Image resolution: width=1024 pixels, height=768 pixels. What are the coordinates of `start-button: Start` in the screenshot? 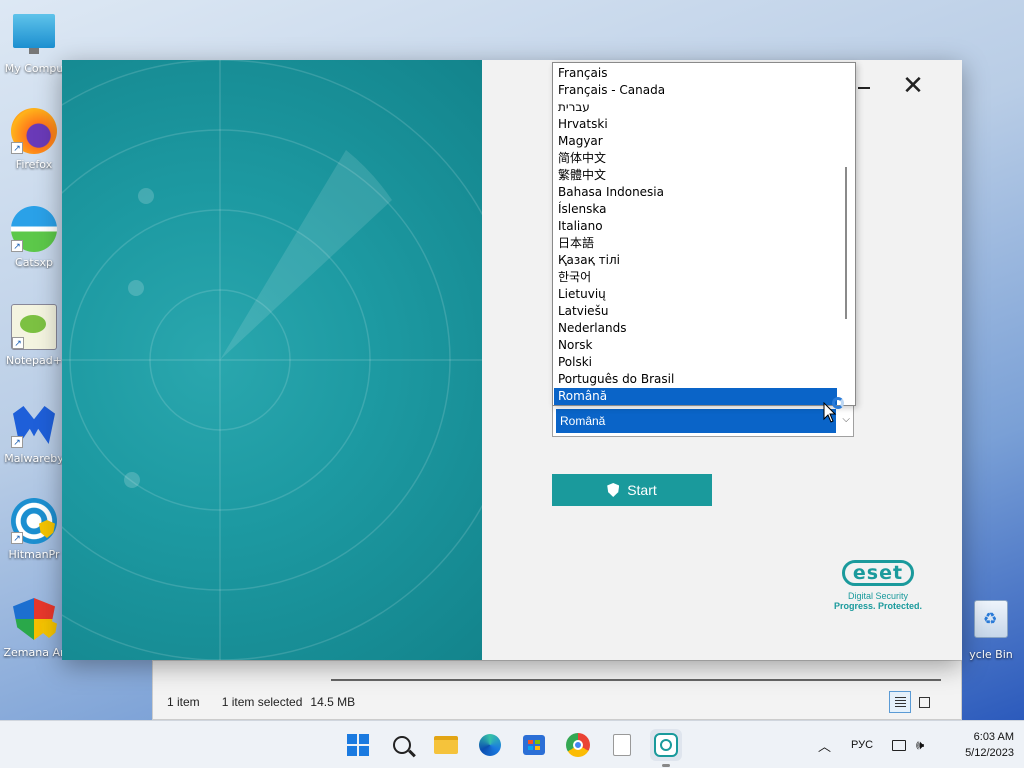 It's located at (632, 490).